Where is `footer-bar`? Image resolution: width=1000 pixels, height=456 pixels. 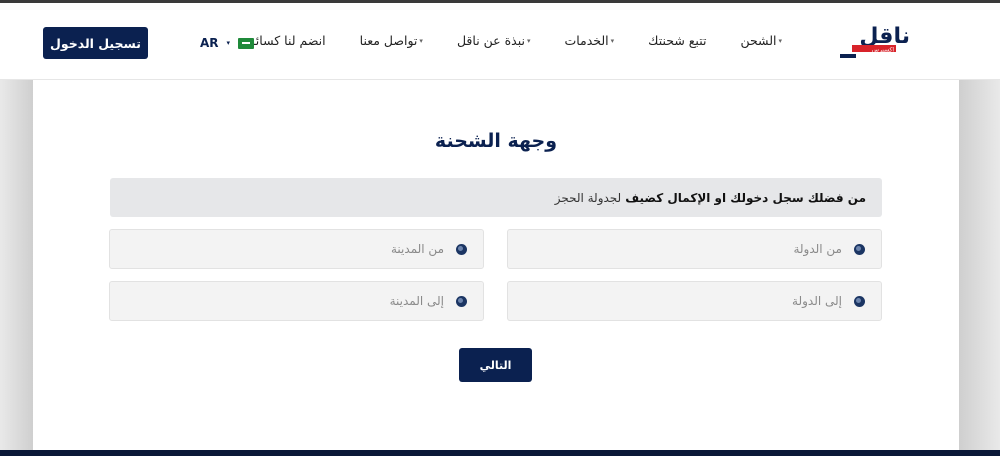 footer-bar is located at coordinates (500, 453).